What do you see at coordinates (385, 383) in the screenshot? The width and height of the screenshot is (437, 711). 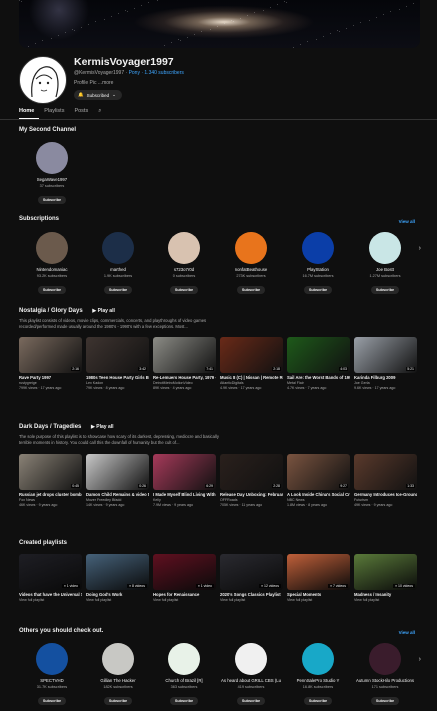 I see `video-channel: Joe Gerla` at bounding box center [385, 383].